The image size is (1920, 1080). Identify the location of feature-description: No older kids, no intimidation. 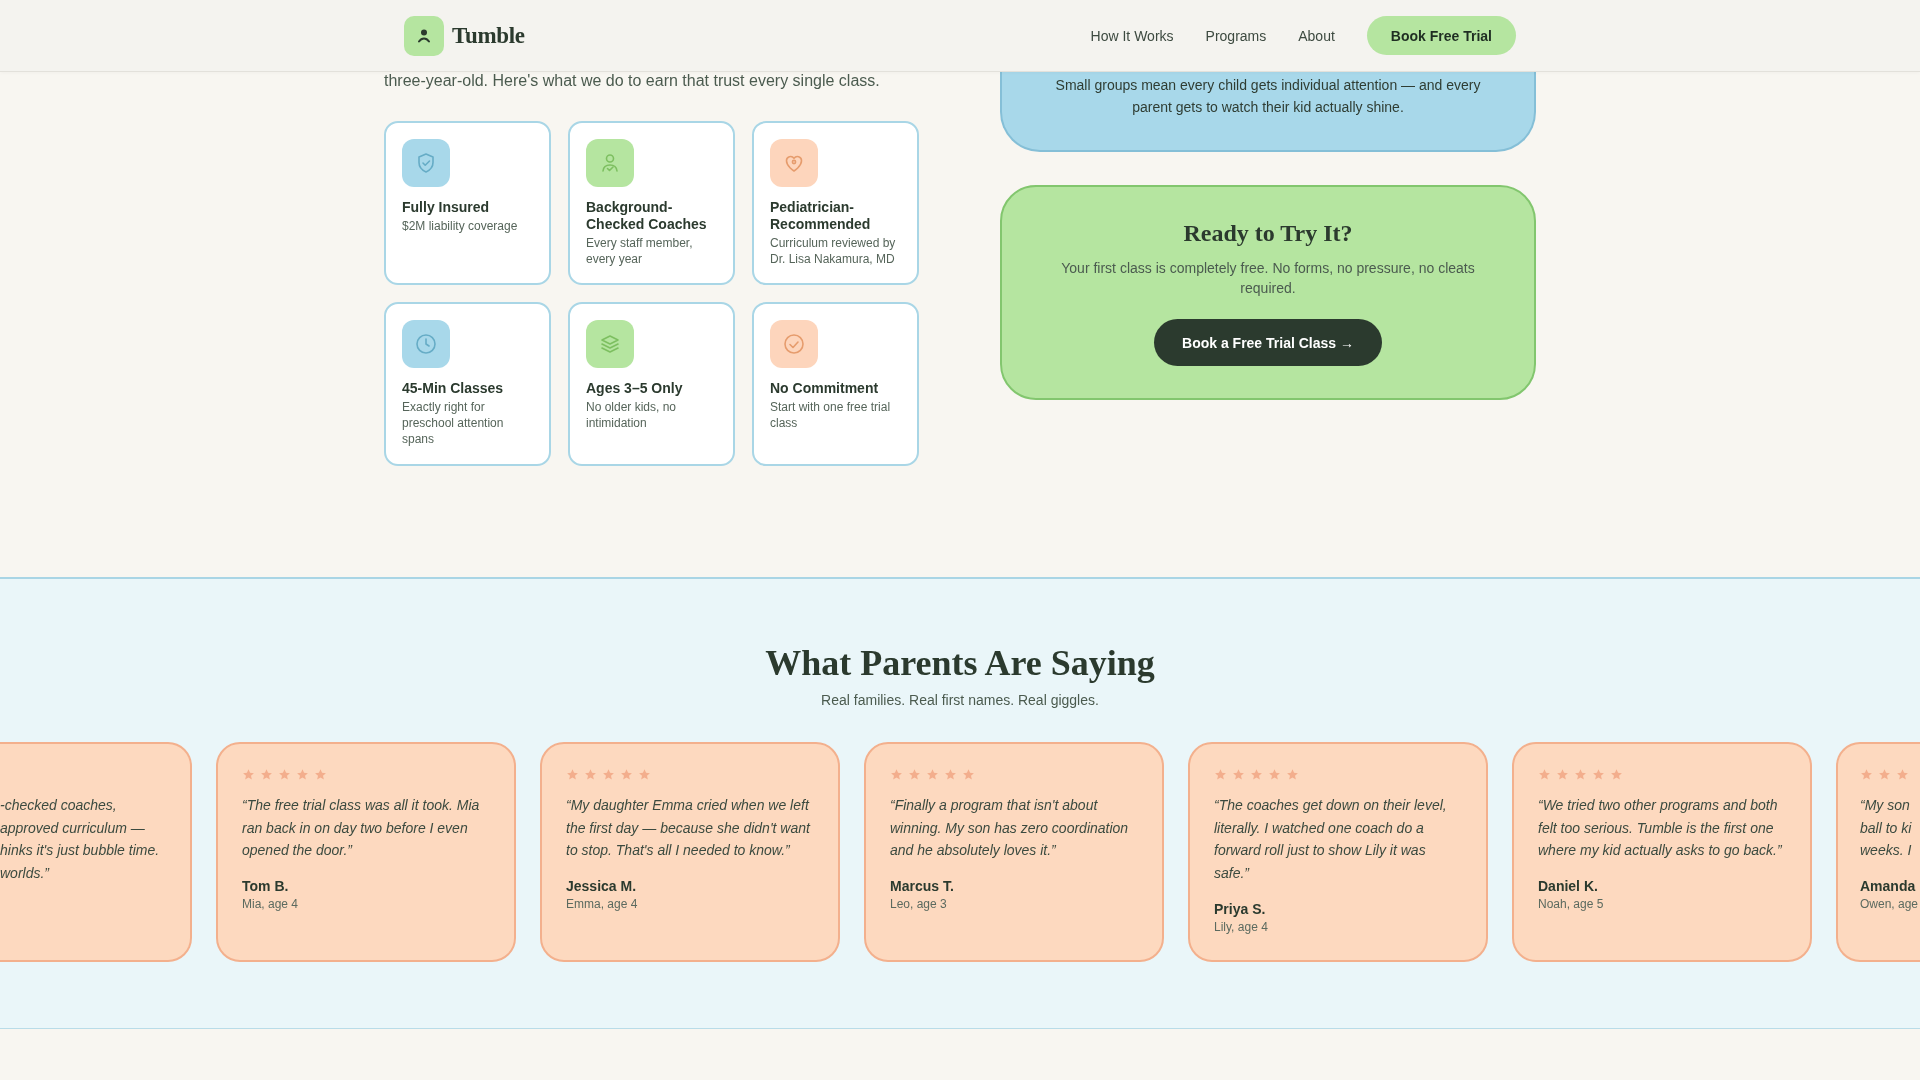
(632, 415).